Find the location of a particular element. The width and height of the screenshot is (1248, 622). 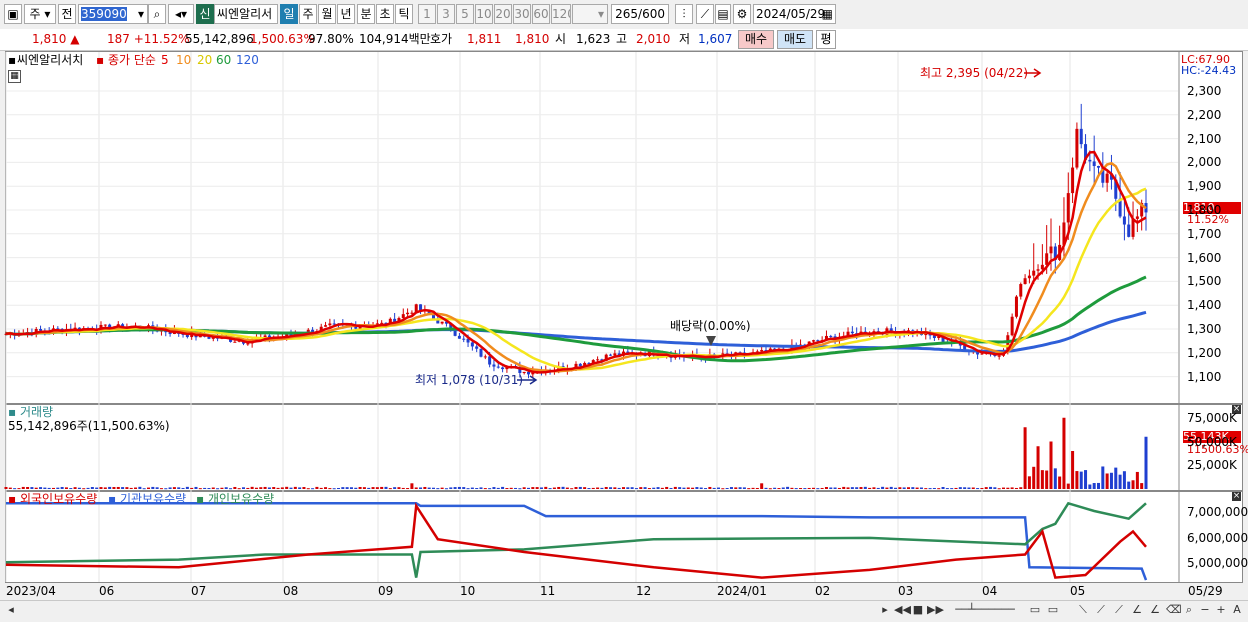

angle-icon: ∠ is located at coordinates (1137, 610).